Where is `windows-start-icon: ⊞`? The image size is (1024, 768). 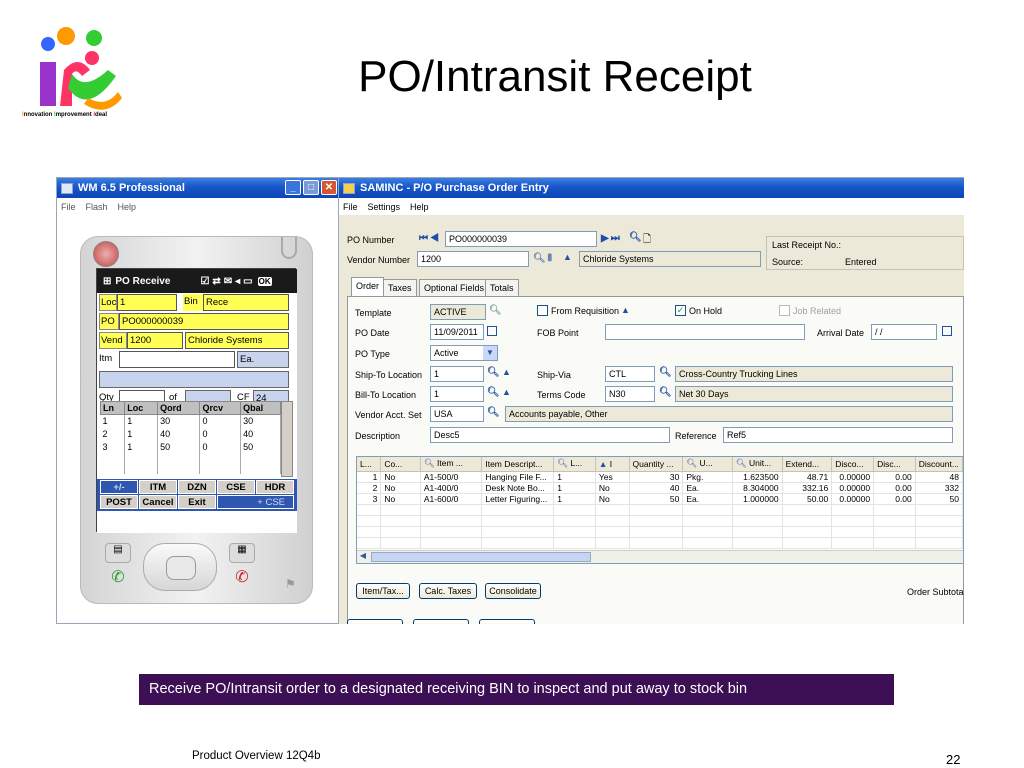 windows-start-icon: ⊞ is located at coordinates (107, 281).